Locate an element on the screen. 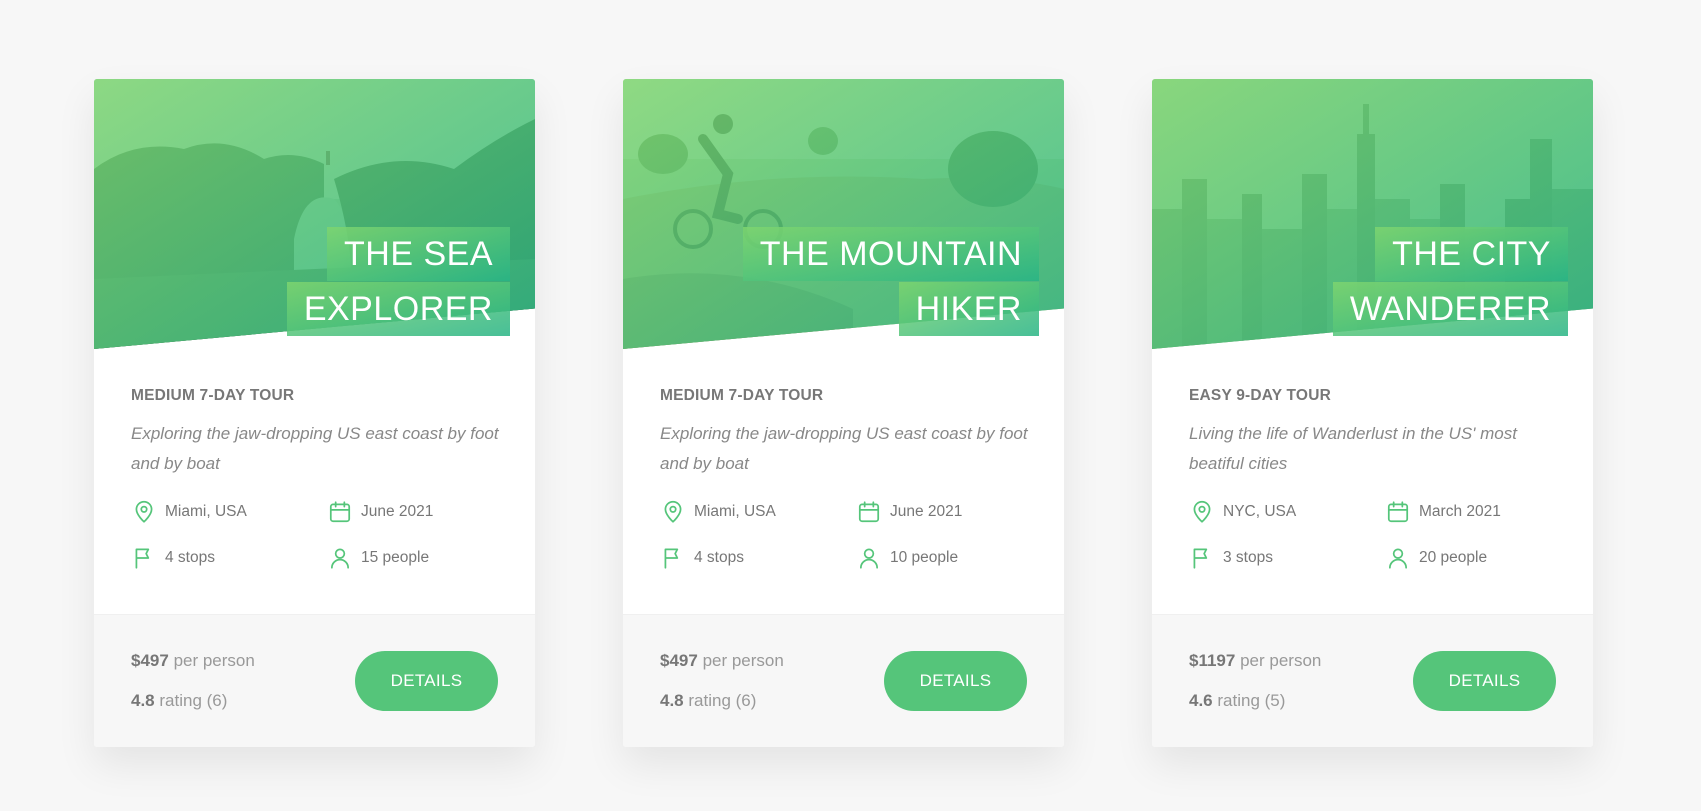 The image size is (1701, 811). rating-value: 4.6 is located at coordinates (1201, 700).